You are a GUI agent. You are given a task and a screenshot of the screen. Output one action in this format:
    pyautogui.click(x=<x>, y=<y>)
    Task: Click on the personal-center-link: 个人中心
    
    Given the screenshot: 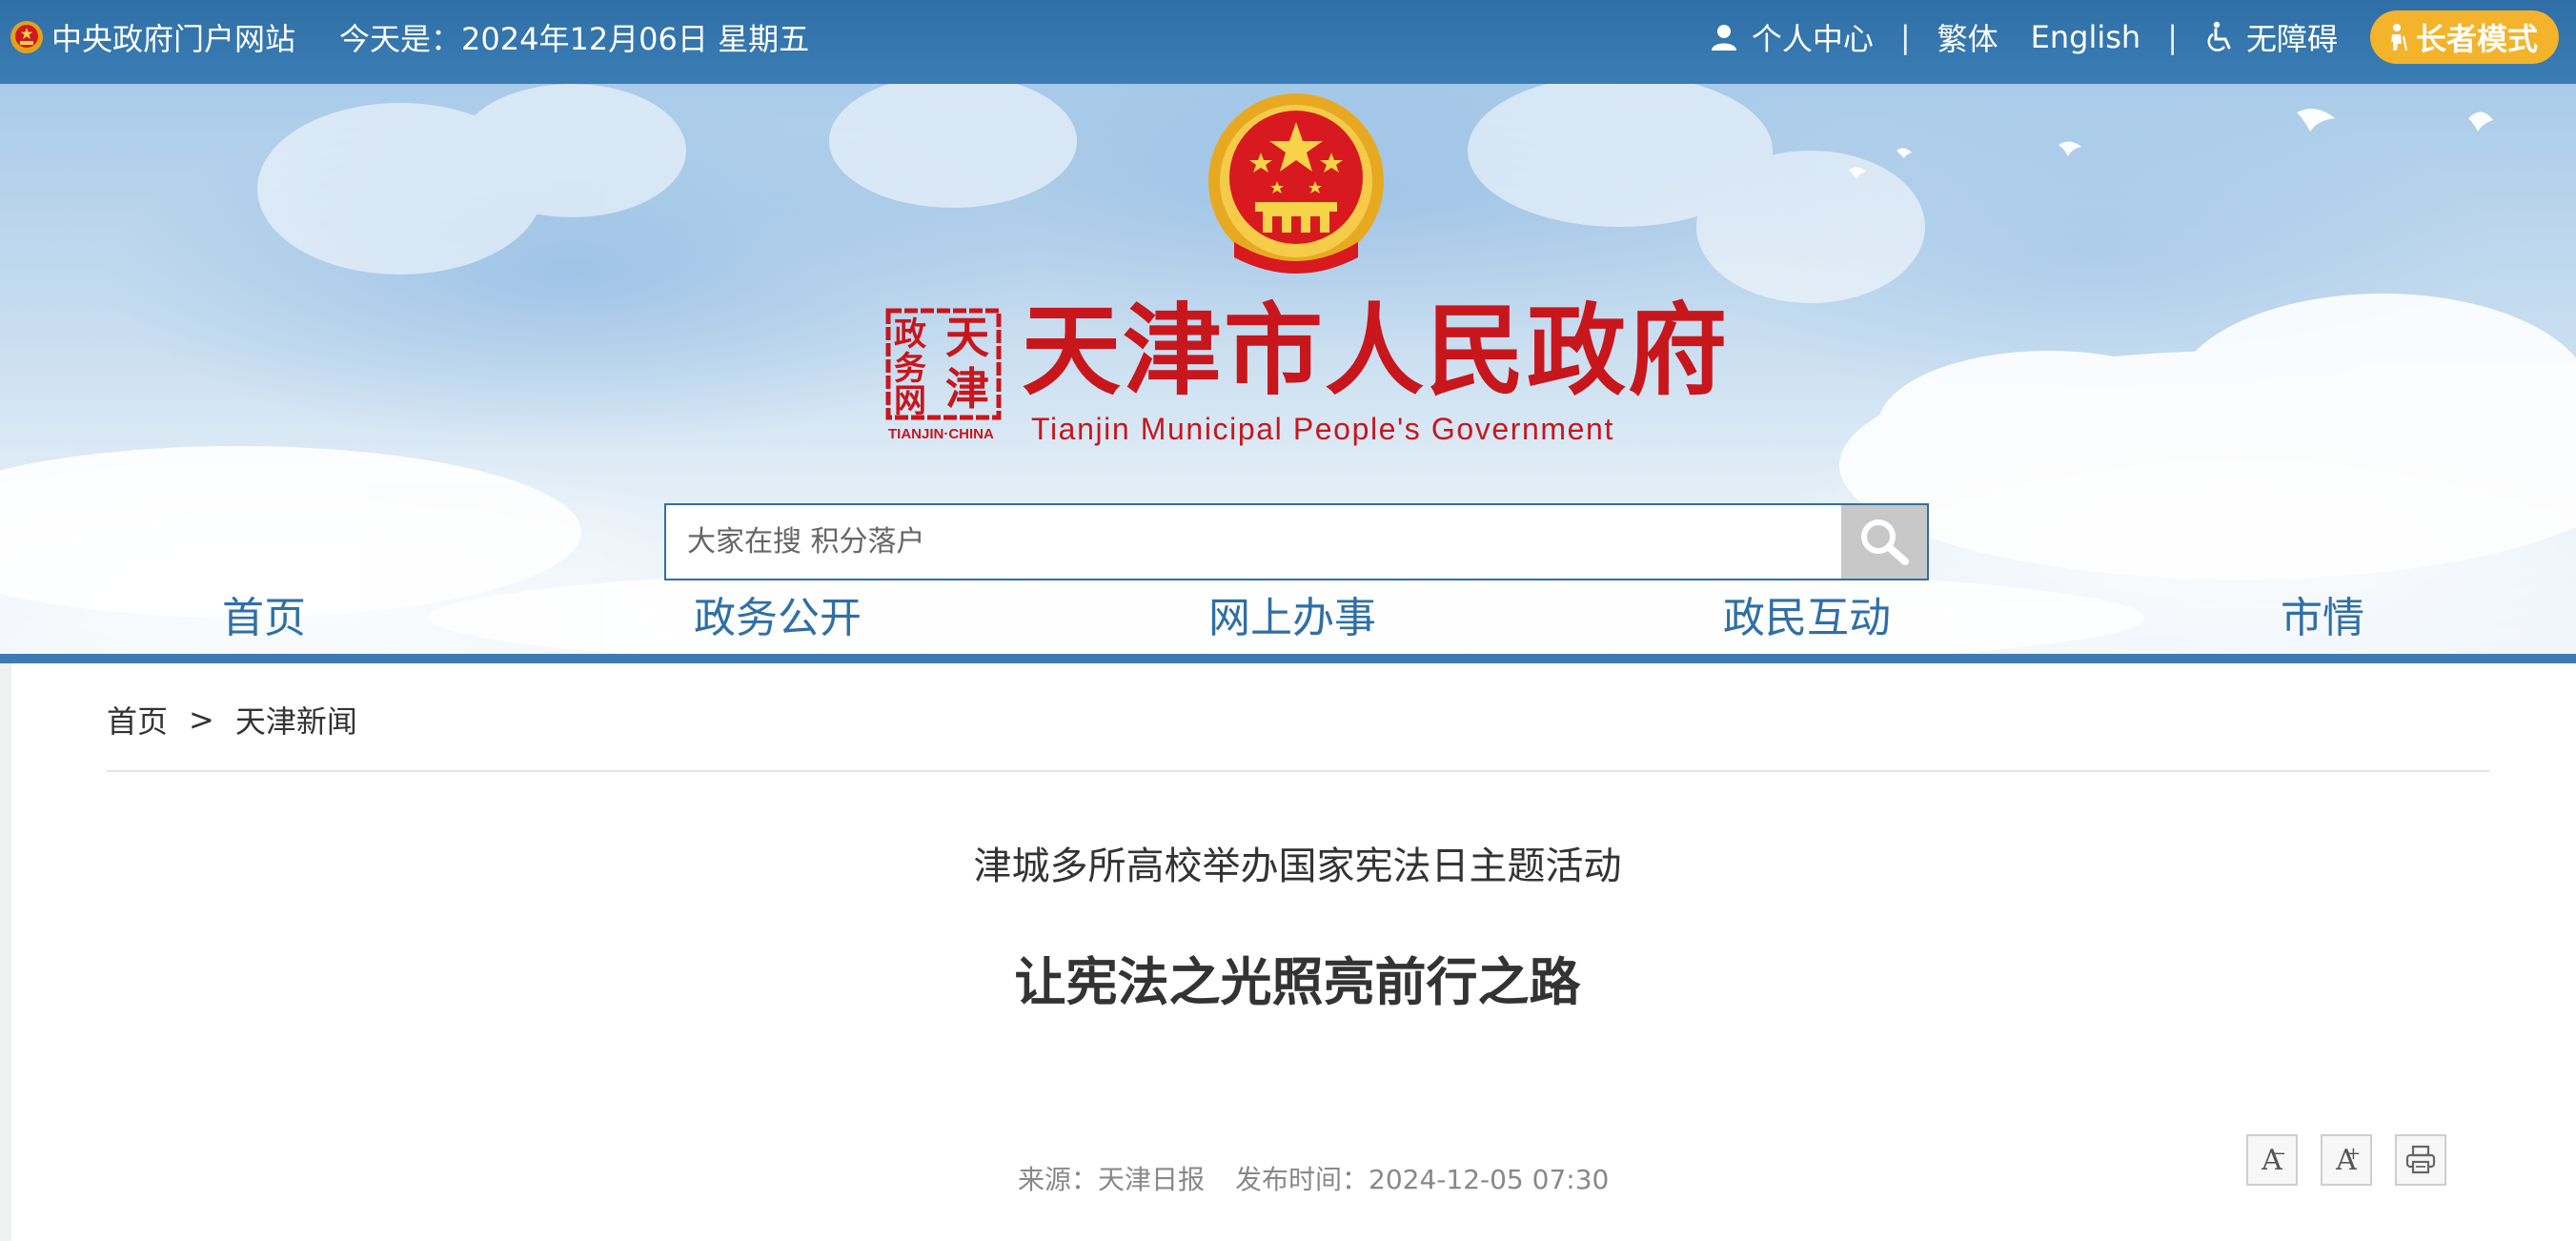 What is the action you would take?
    pyautogui.click(x=1792, y=37)
    